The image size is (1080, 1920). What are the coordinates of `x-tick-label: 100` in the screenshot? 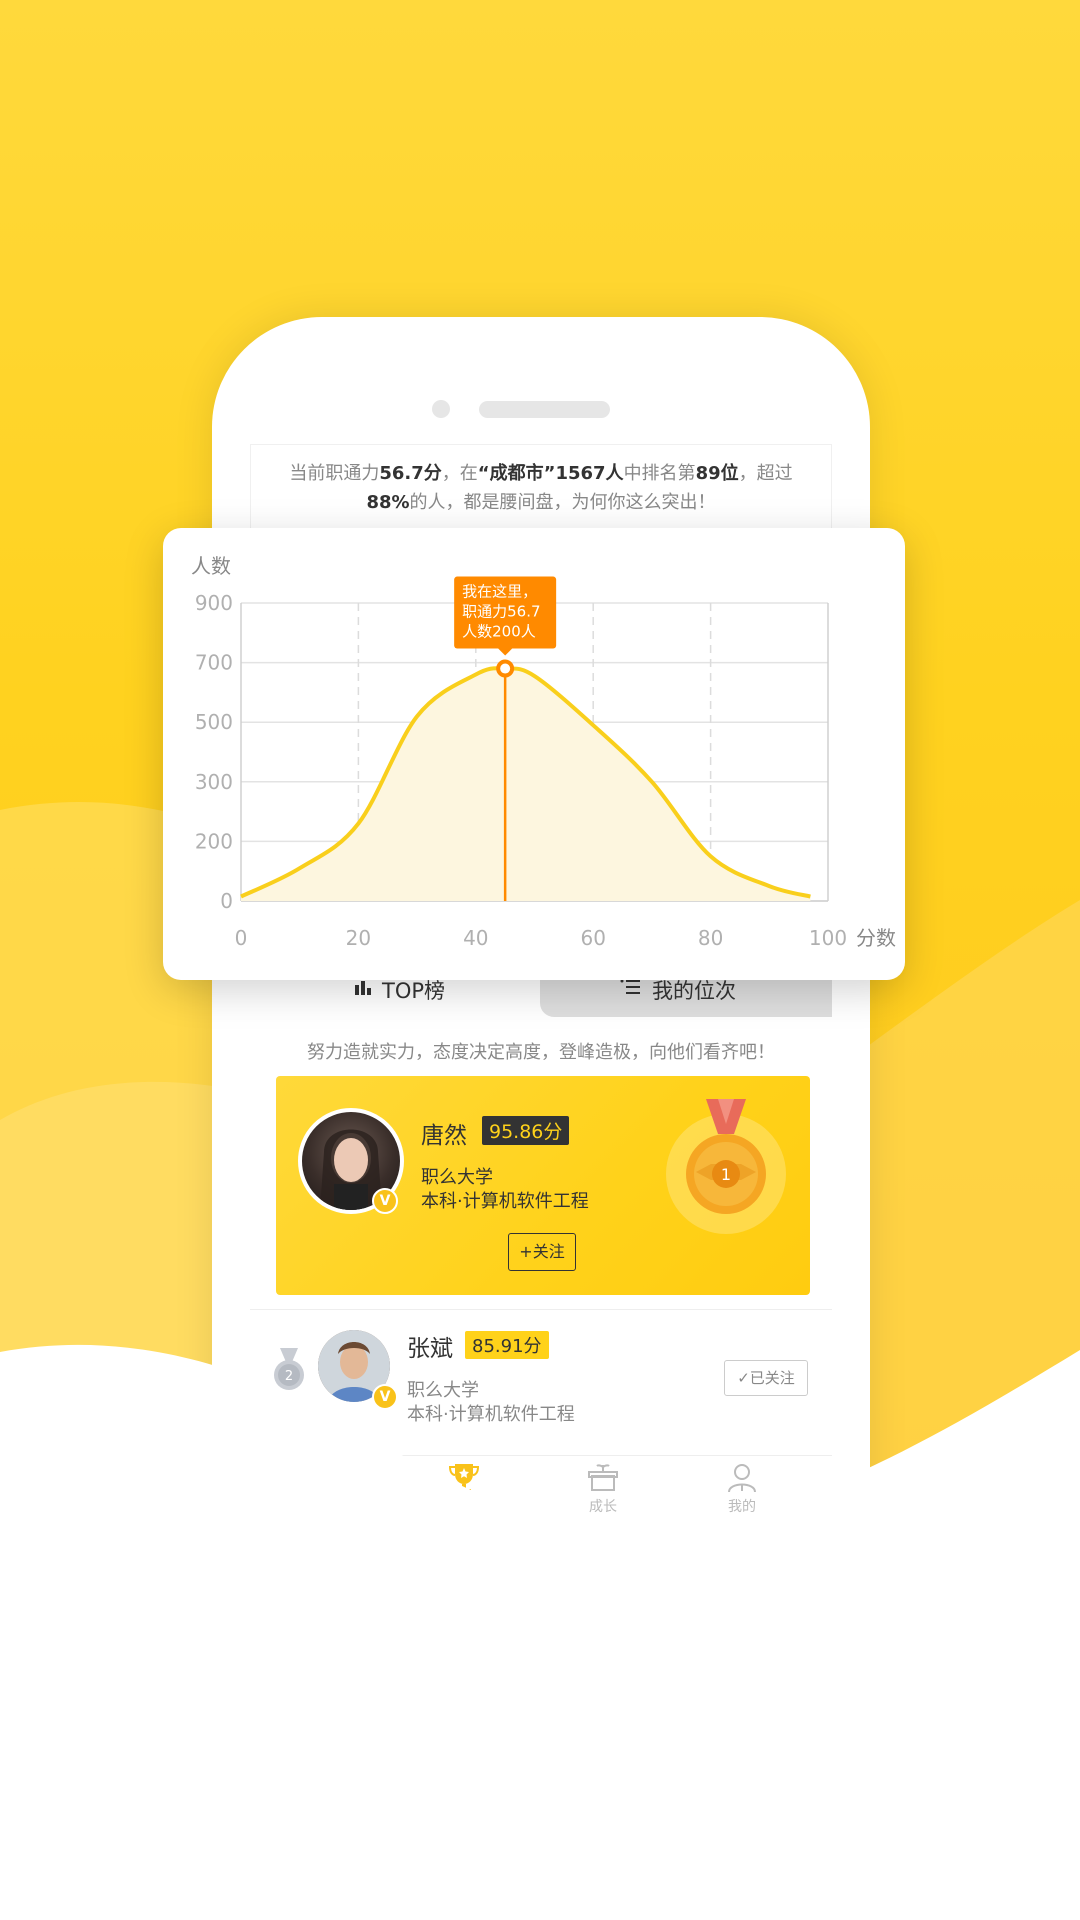 It's located at (828, 938).